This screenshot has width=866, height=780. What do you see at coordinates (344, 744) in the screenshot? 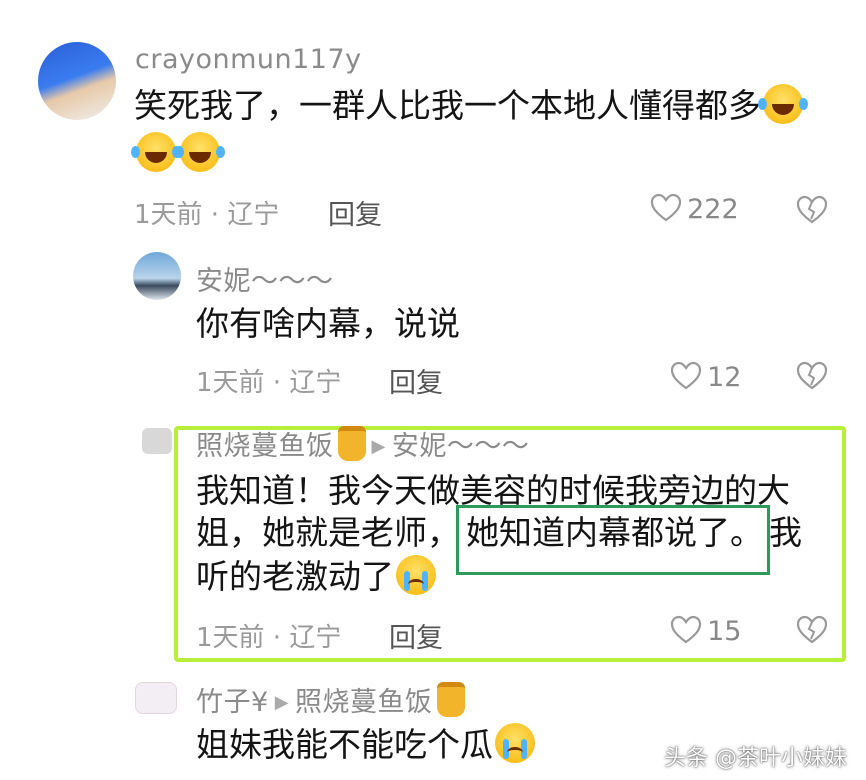
I see `comment-text-segment: 姐妹我能不能吃个瓜` at bounding box center [344, 744].